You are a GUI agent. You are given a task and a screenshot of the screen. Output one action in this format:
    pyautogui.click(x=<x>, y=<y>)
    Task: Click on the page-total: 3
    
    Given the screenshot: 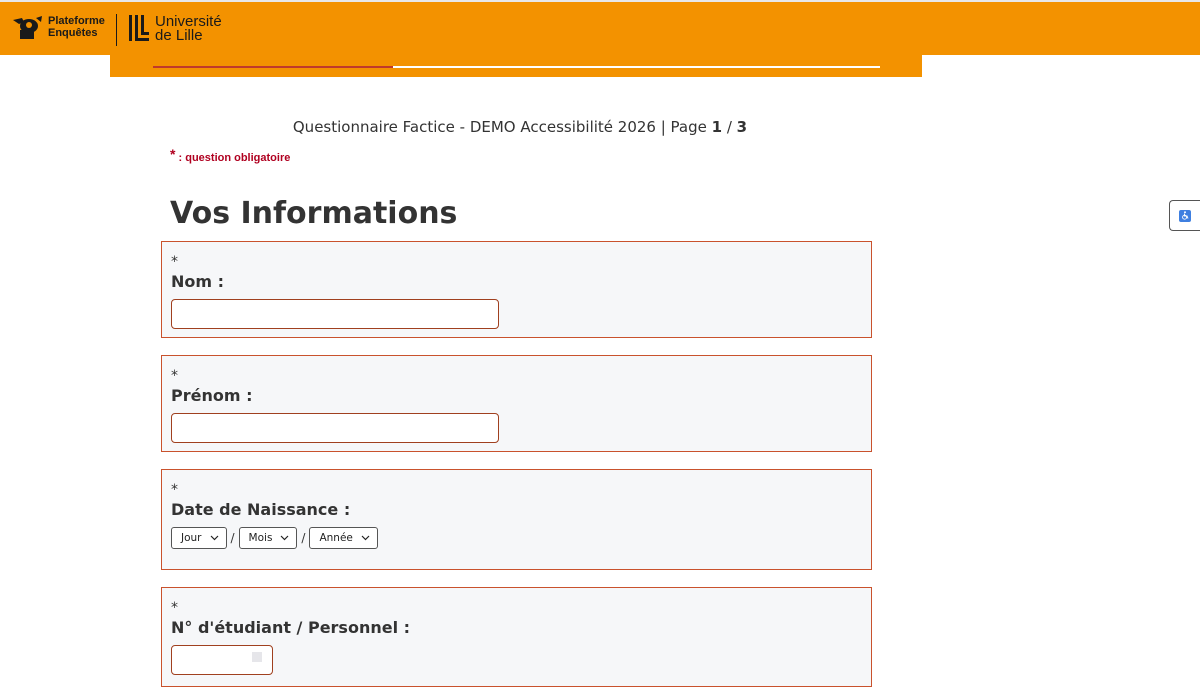 What is the action you would take?
    pyautogui.click(x=742, y=127)
    